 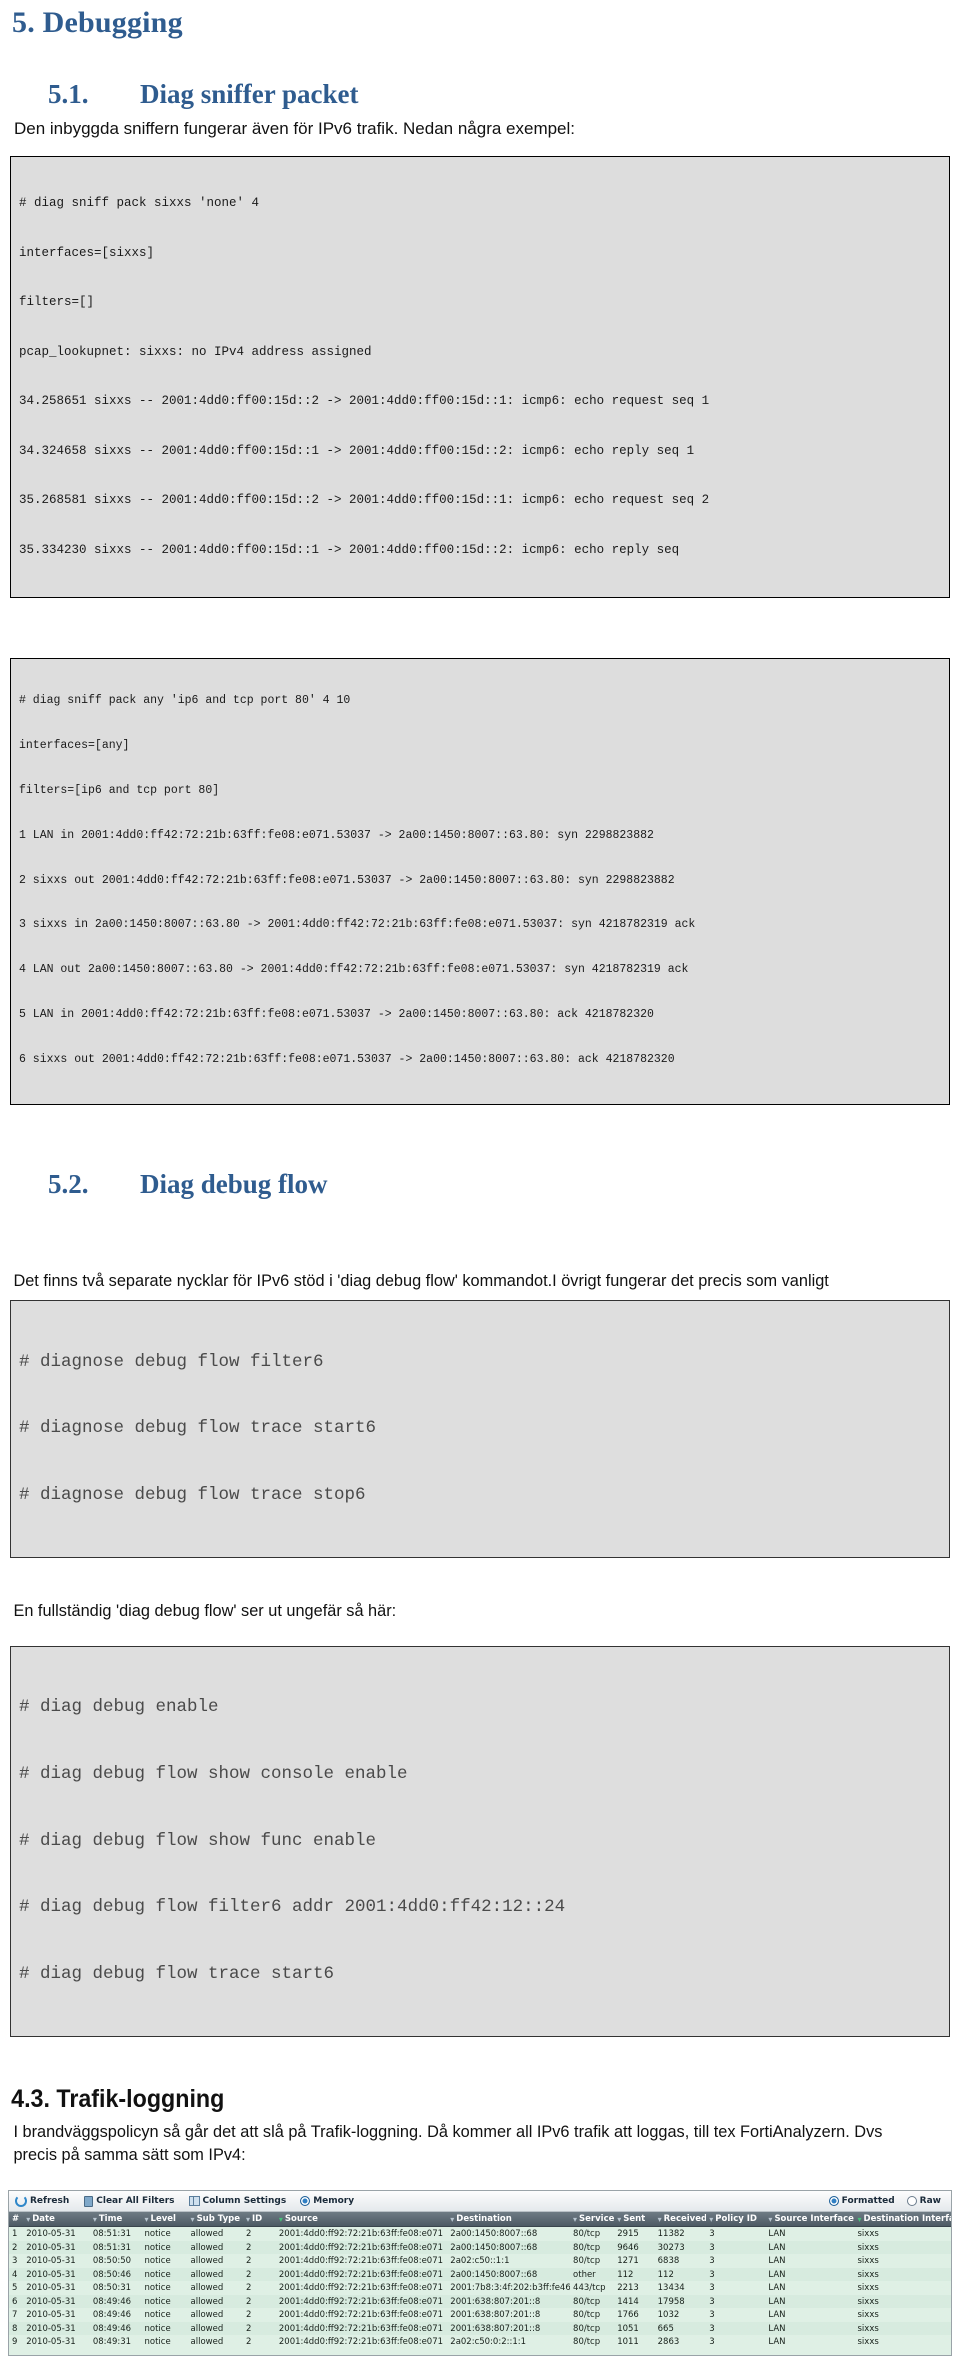 What do you see at coordinates (89, 2201) in the screenshot?
I see `trash-icon` at bounding box center [89, 2201].